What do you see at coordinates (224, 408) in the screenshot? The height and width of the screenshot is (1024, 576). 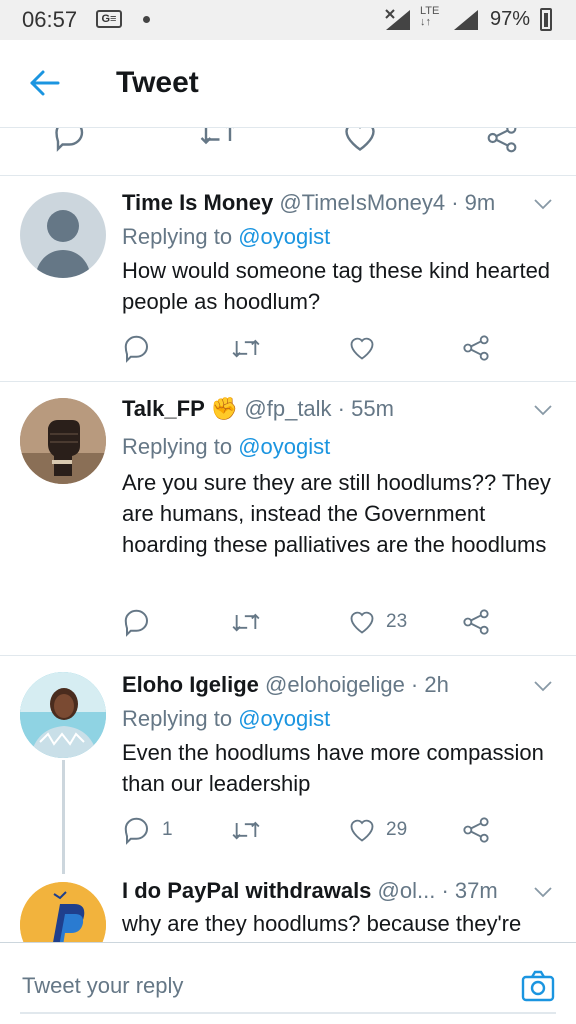 I see `fist-emoji-badge: ✊` at bounding box center [224, 408].